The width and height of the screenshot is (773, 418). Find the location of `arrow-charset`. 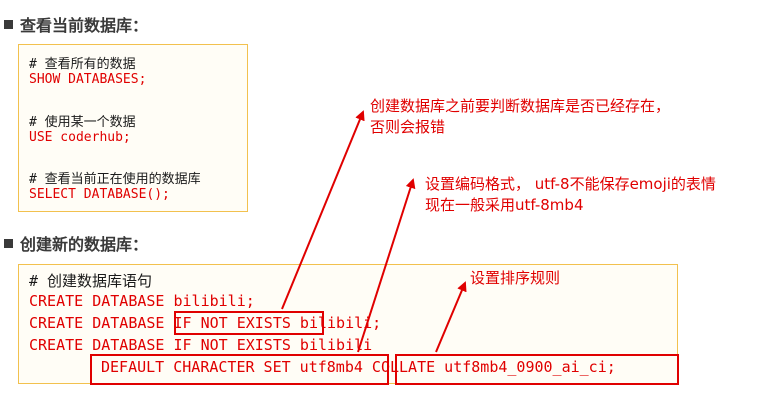

arrow-charset is located at coordinates (386, 265).